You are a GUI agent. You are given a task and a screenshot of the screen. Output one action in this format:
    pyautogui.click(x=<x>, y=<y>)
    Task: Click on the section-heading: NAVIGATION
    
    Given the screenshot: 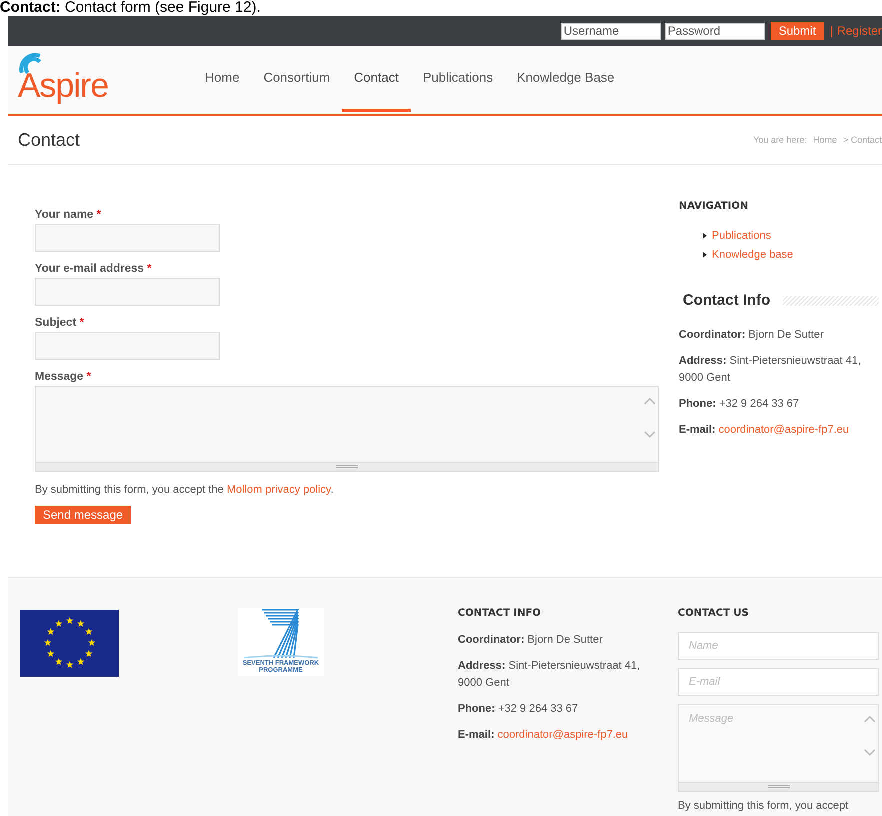 What is the action you would take?
    pyautogui.click(x=714, y=206)
    